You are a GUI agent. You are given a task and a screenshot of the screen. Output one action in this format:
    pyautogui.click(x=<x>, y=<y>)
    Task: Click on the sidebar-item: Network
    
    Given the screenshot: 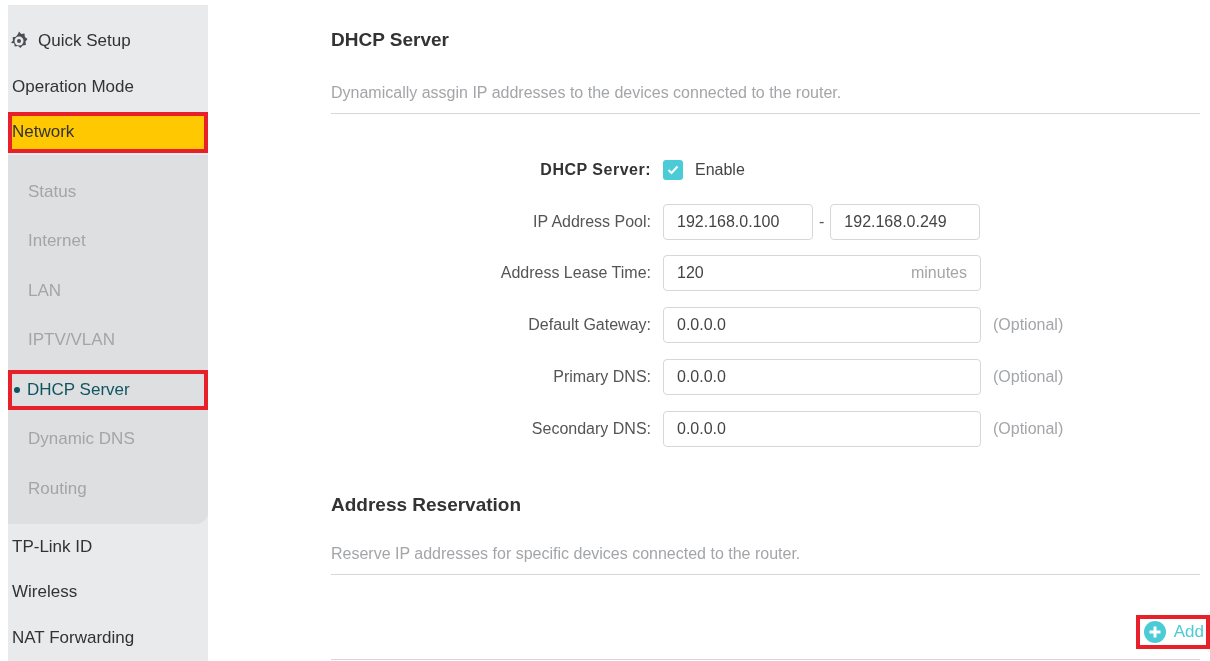 What is the action you would take?
    pyautogui.click(x=108, y=132)
    